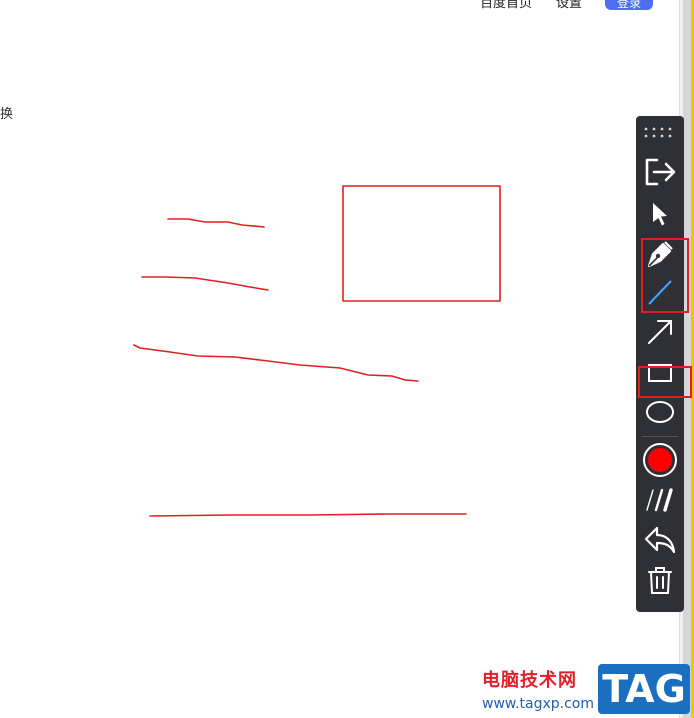 This screenshot has height=718, width=694. I want to click on watermark-url: www.tagxp.com, so click(538, 704).